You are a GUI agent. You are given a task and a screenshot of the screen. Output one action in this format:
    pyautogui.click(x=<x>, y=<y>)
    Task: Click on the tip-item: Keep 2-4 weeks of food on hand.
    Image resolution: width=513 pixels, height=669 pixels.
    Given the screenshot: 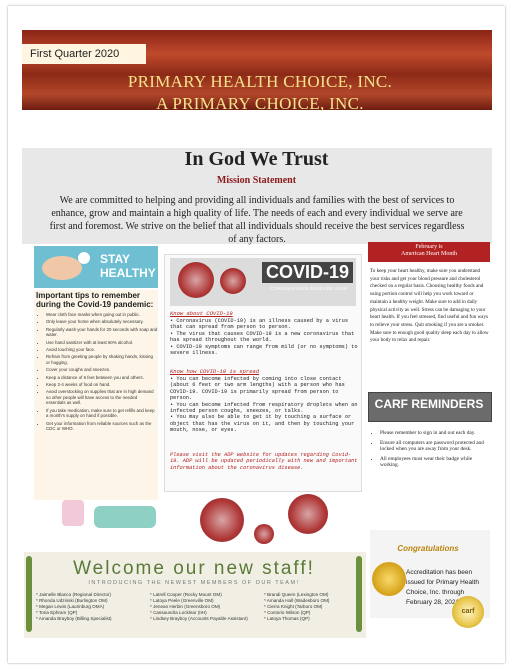 What is the action you would take?
    pyautogui.click(x=102, y=384)
    